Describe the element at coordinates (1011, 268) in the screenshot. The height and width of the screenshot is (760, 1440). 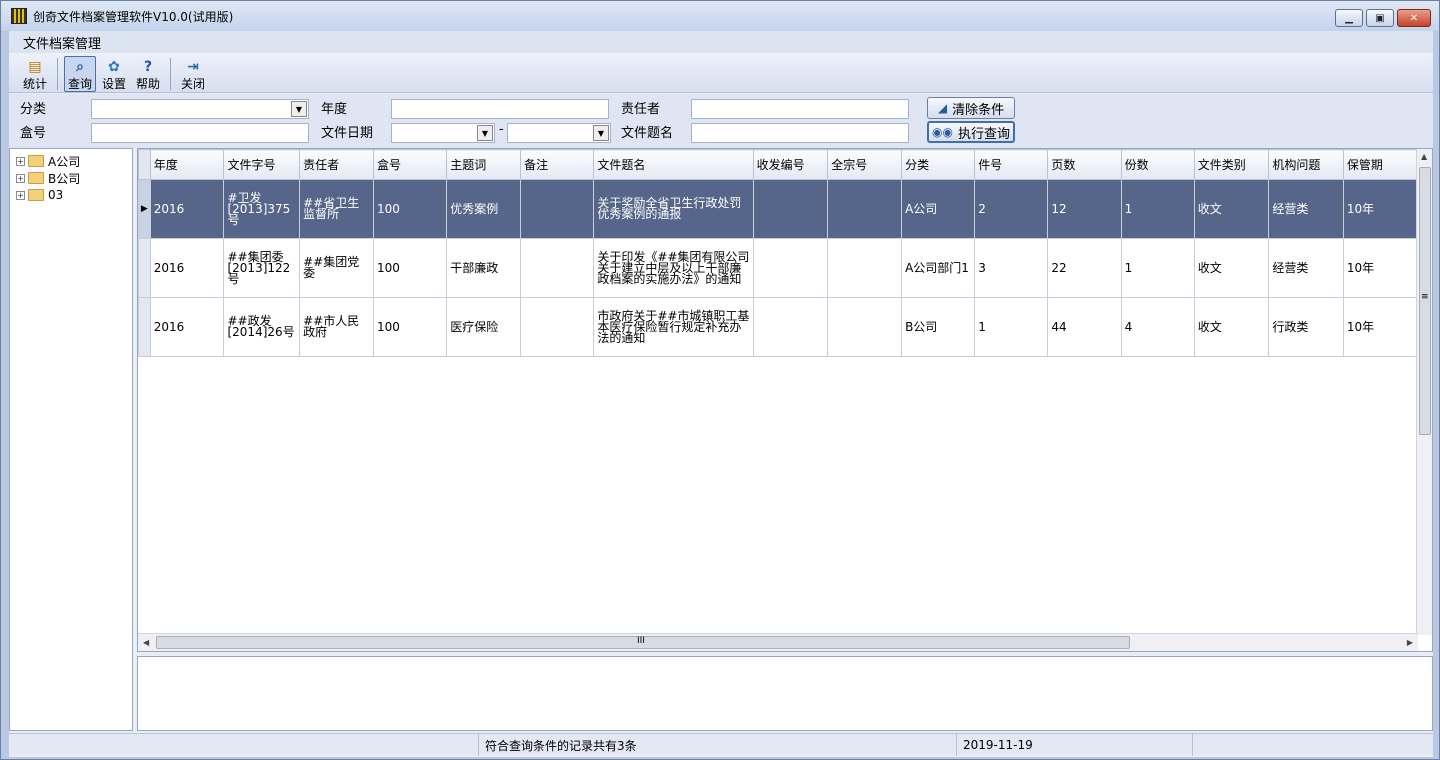
I see `cell: 3` at that location.